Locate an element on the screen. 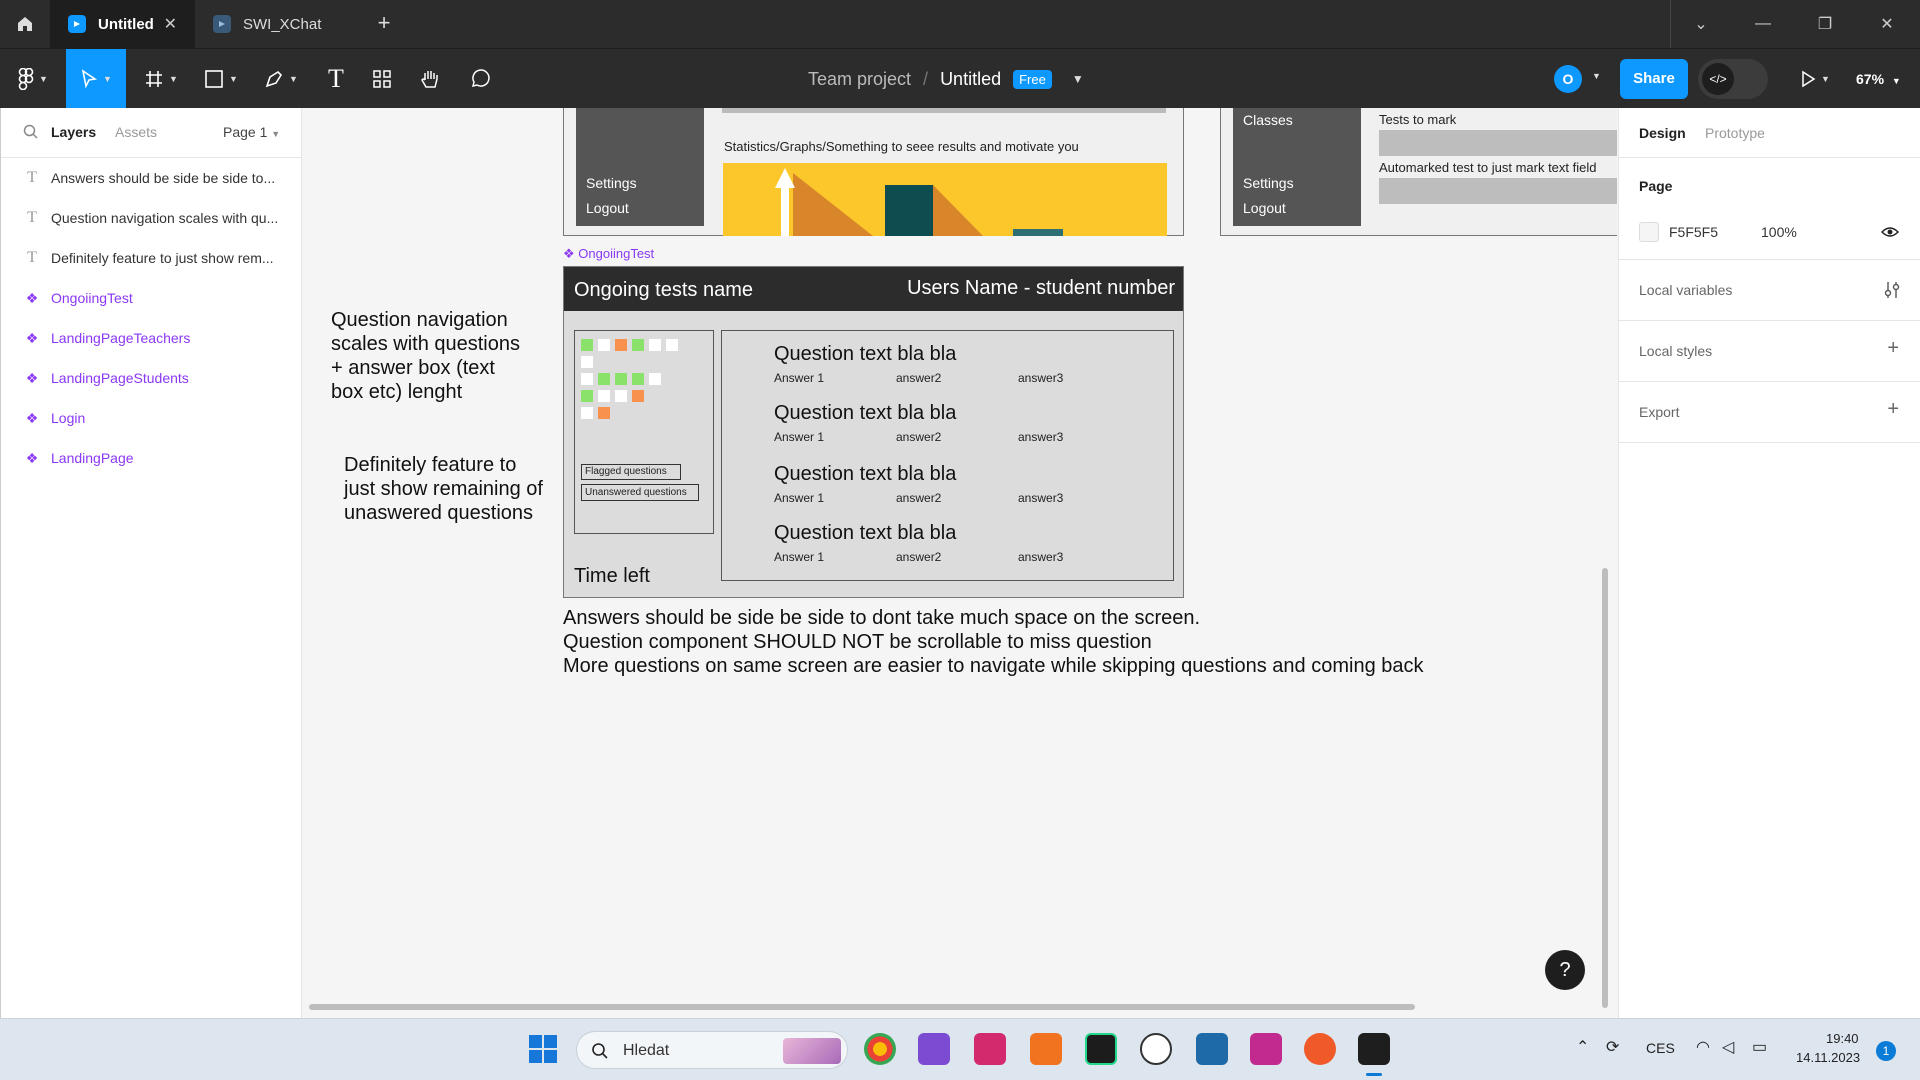 The image size is (1920, 1080). page-selector: Page 1 ▼ is located at coordinates (251, 132).